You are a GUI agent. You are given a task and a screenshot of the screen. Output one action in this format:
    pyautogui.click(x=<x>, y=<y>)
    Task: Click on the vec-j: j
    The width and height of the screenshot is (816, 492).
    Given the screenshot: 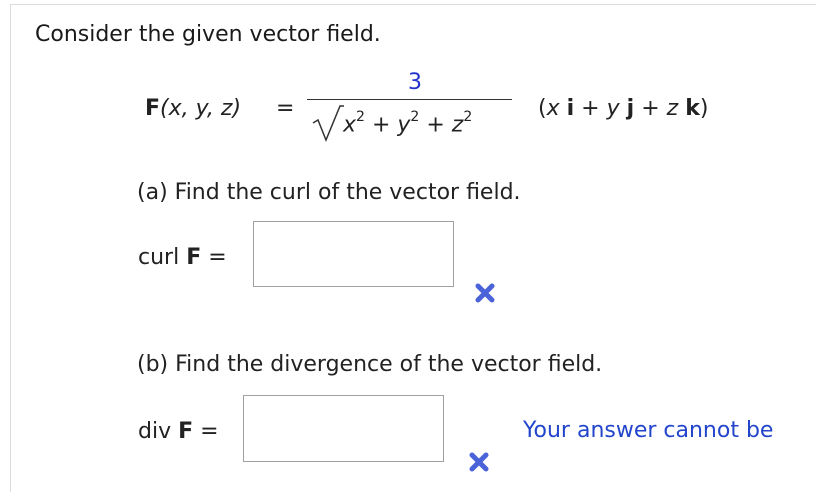 What is the action you would take?
    pyautogui.click(x=630, y=108)
    